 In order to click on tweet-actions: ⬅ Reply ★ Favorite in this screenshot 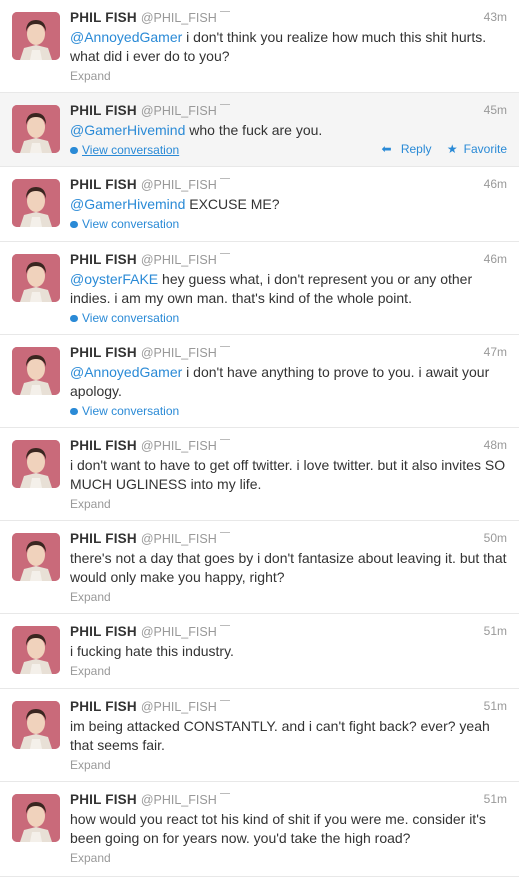, I will do `click(438, 149)`.